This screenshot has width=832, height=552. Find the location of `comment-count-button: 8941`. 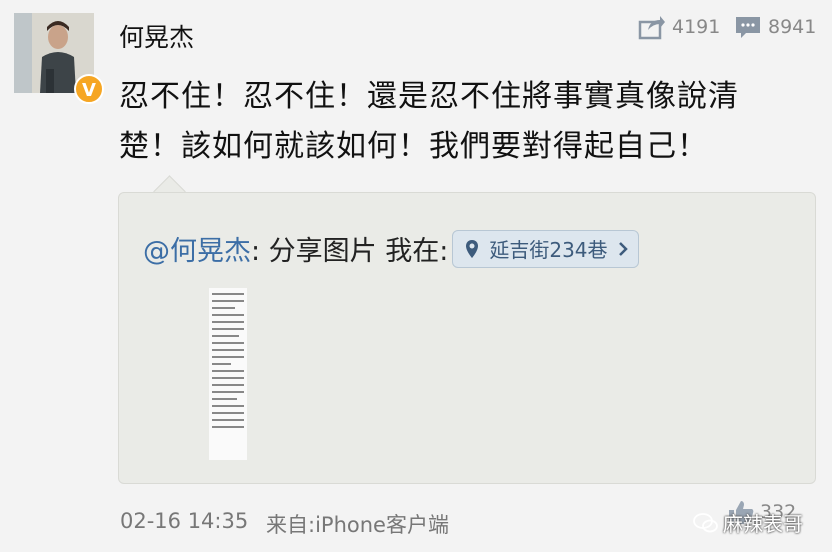

comment-count-button: 8941 is located at coordinates (775, 27).